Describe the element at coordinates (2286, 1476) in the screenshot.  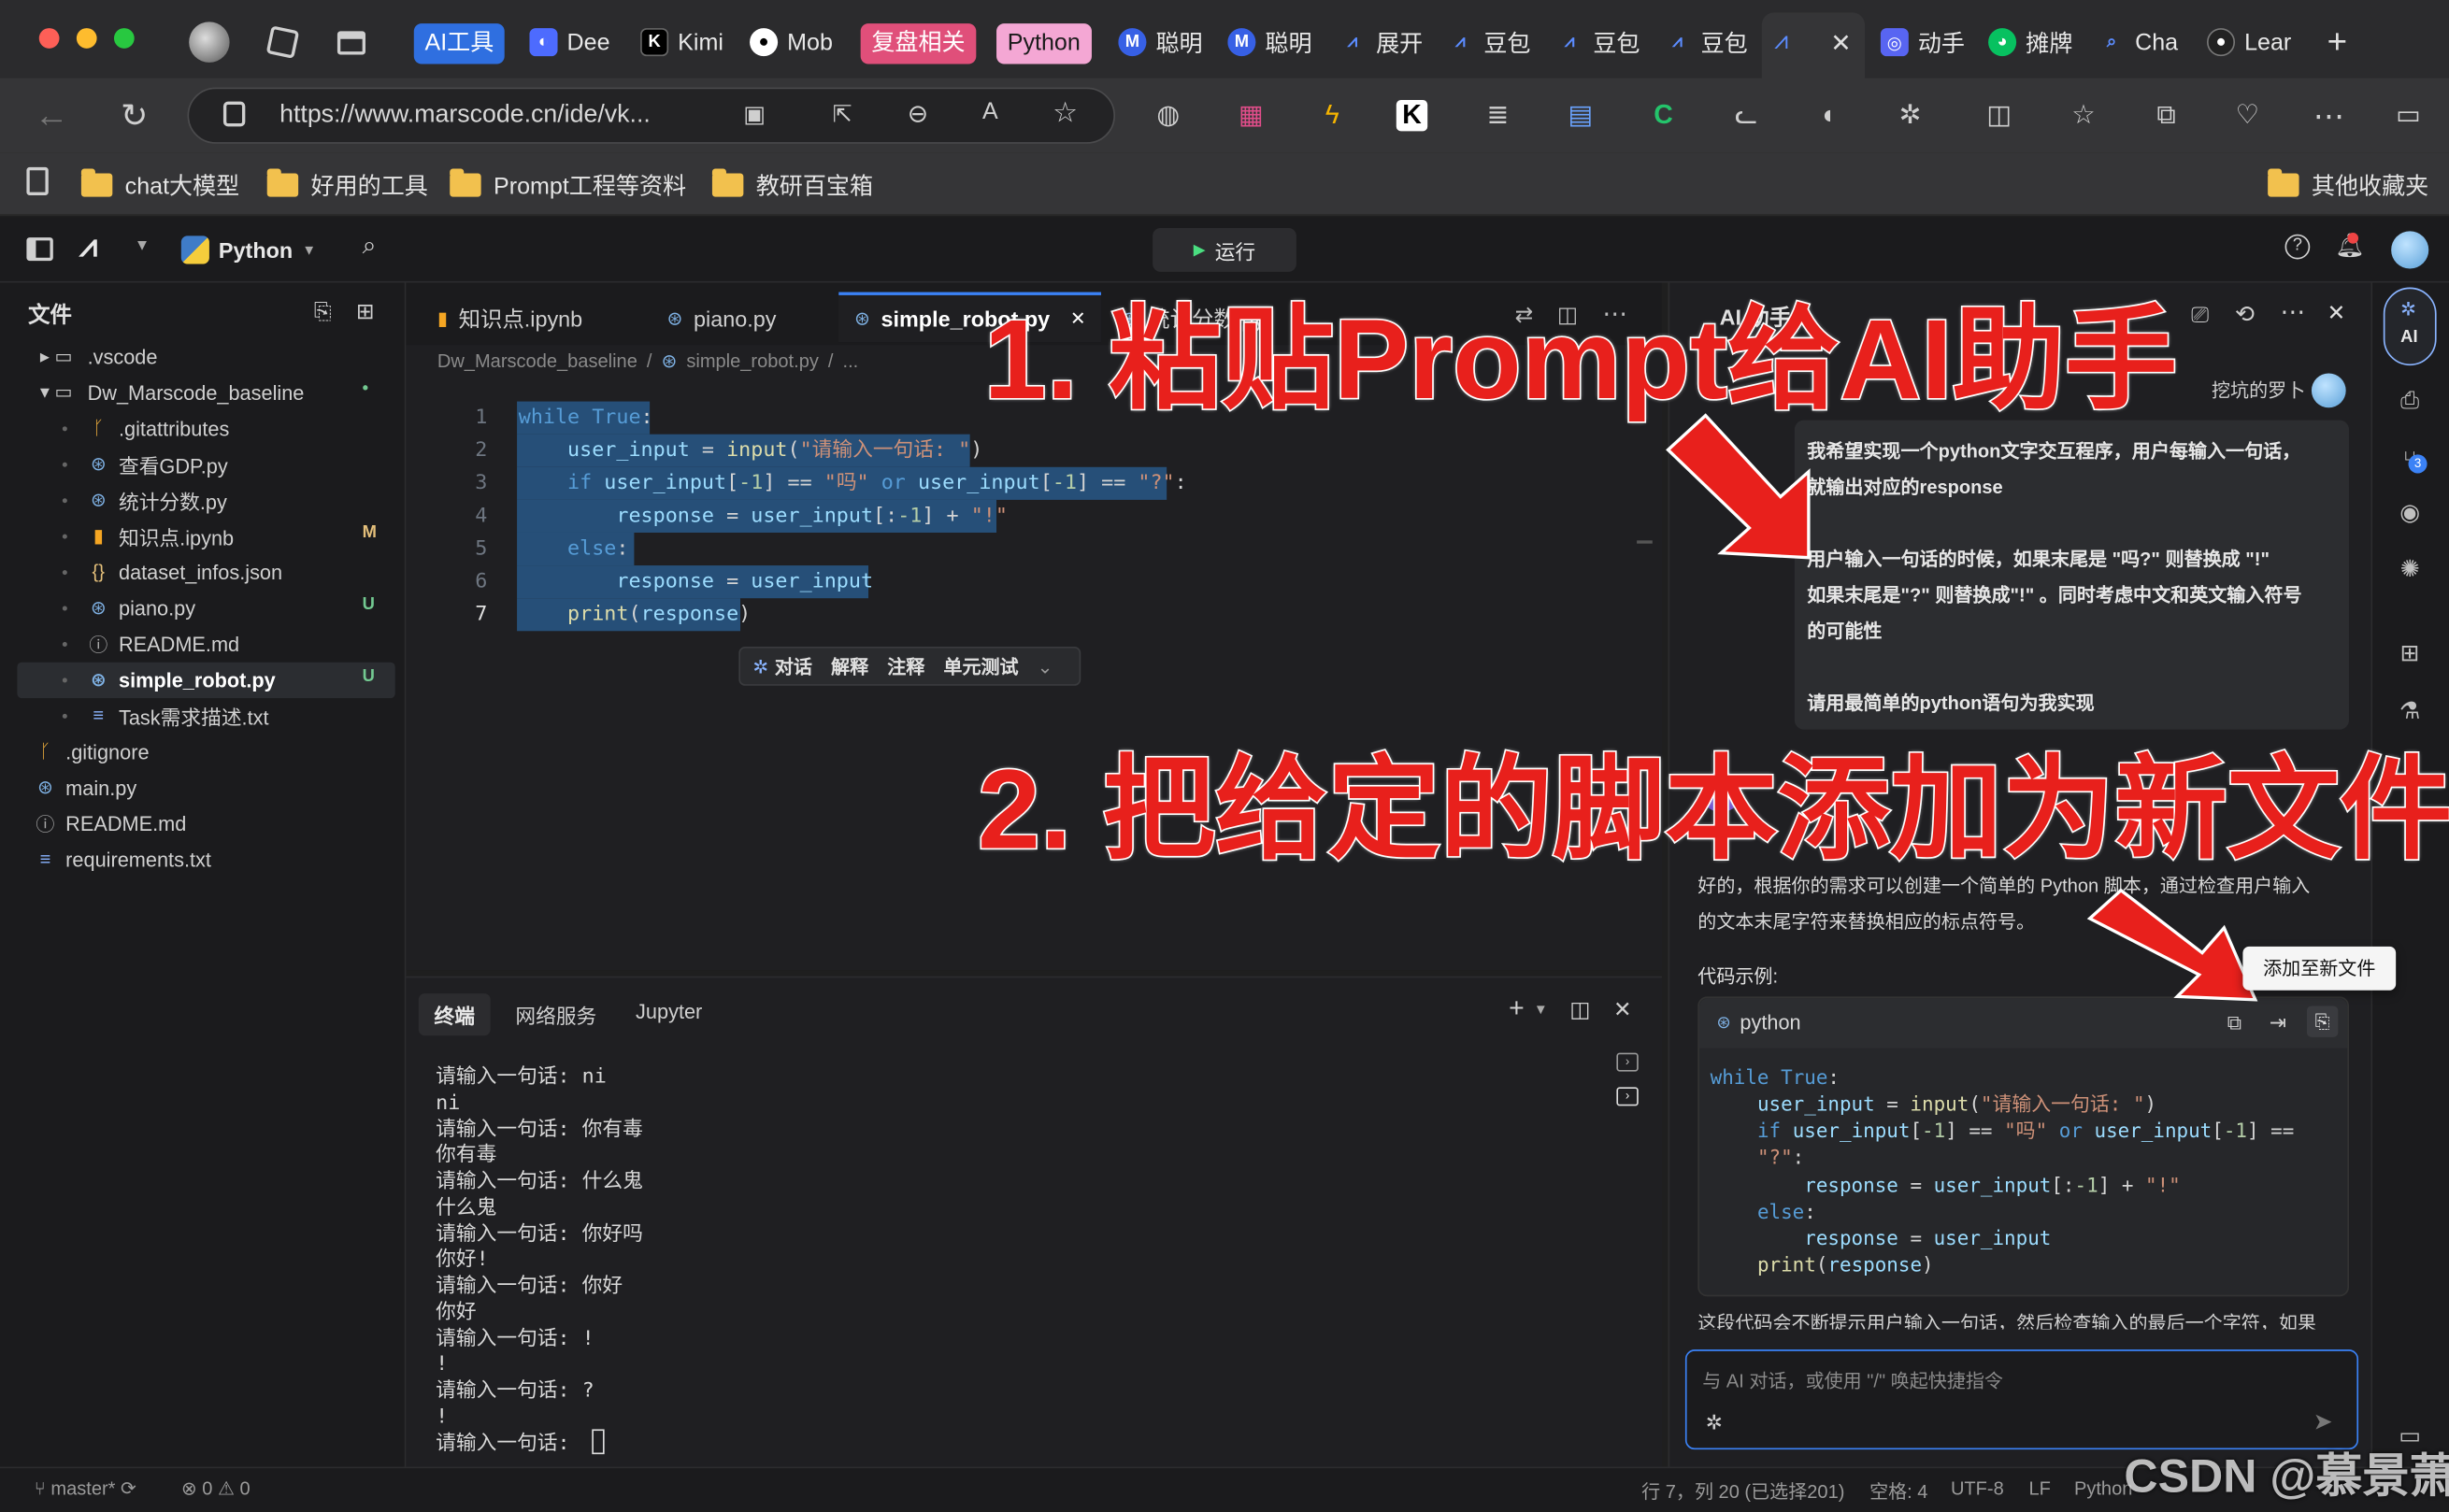
I see `watermark: CSDN @慕景萧` at that location.